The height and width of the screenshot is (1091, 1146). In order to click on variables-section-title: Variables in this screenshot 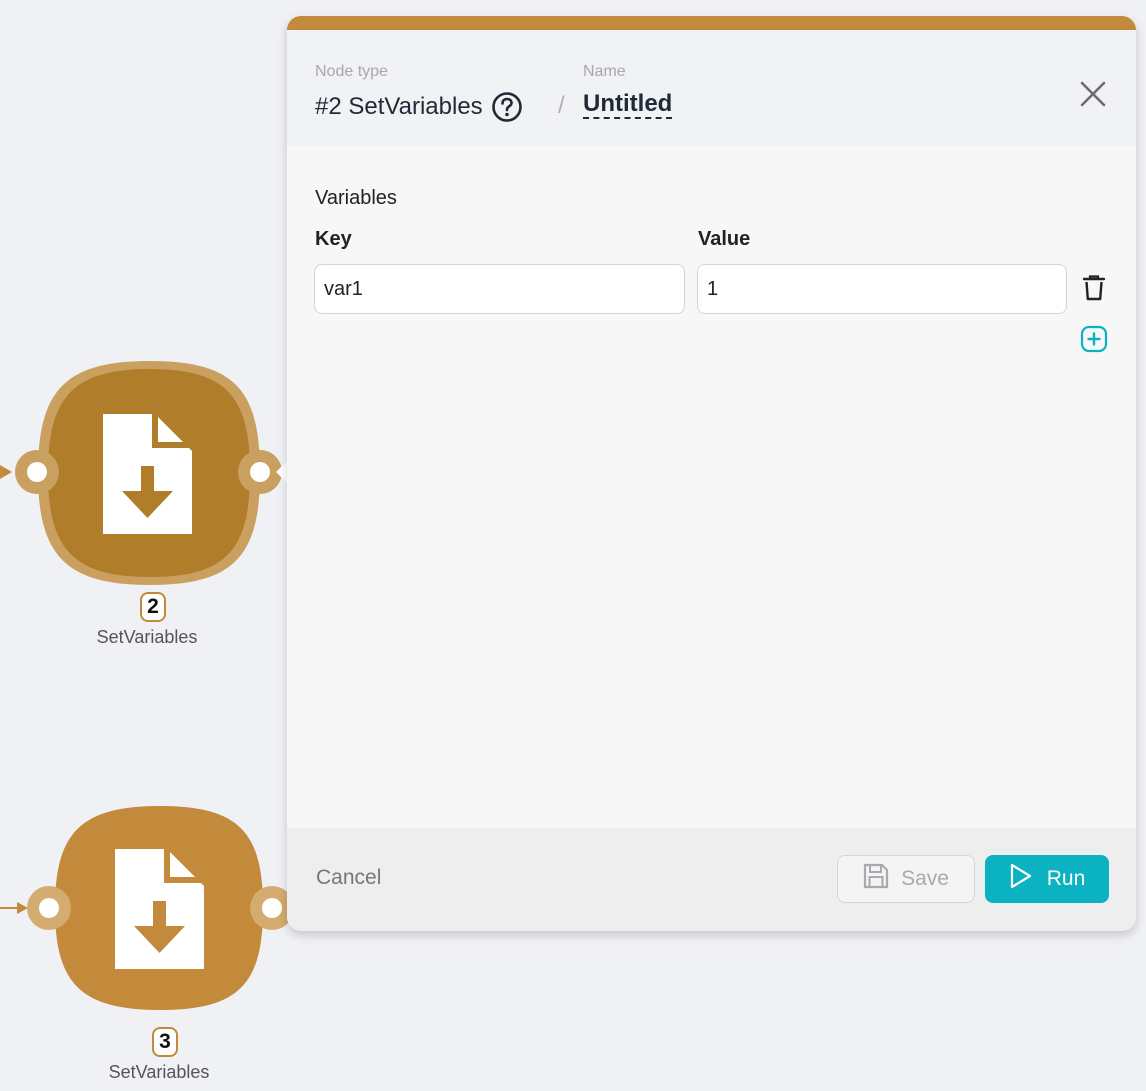, I will do `click(356, 198)`.